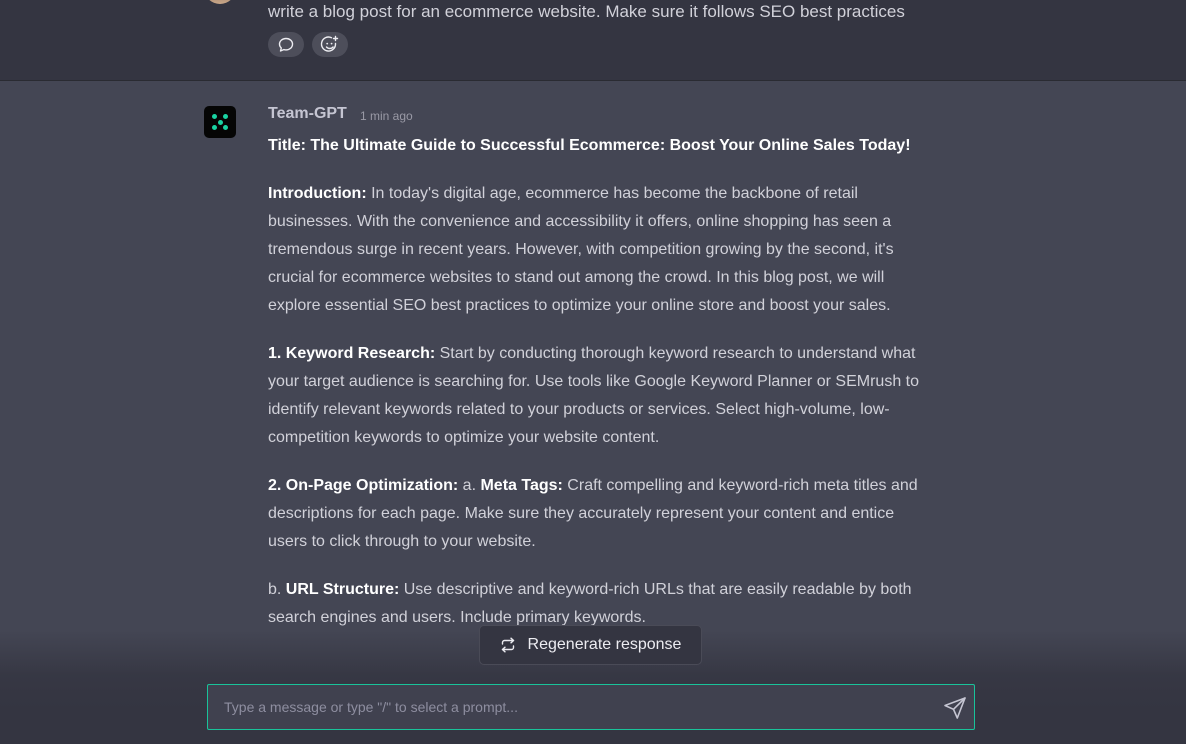  I want to click on comment-button, so click(286, 44).